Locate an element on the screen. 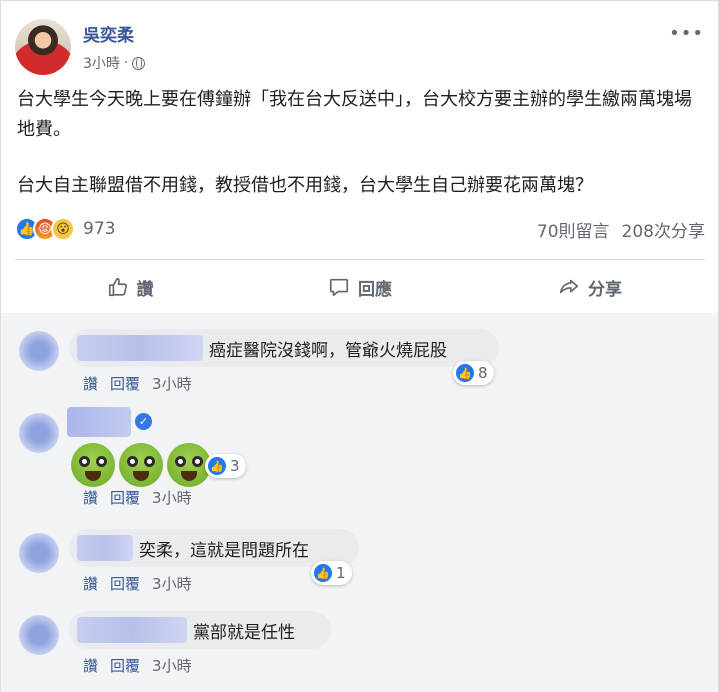 The width and height of the screenshot is (719, 692). share-button: 分享 is located at coordinates (590, 287).